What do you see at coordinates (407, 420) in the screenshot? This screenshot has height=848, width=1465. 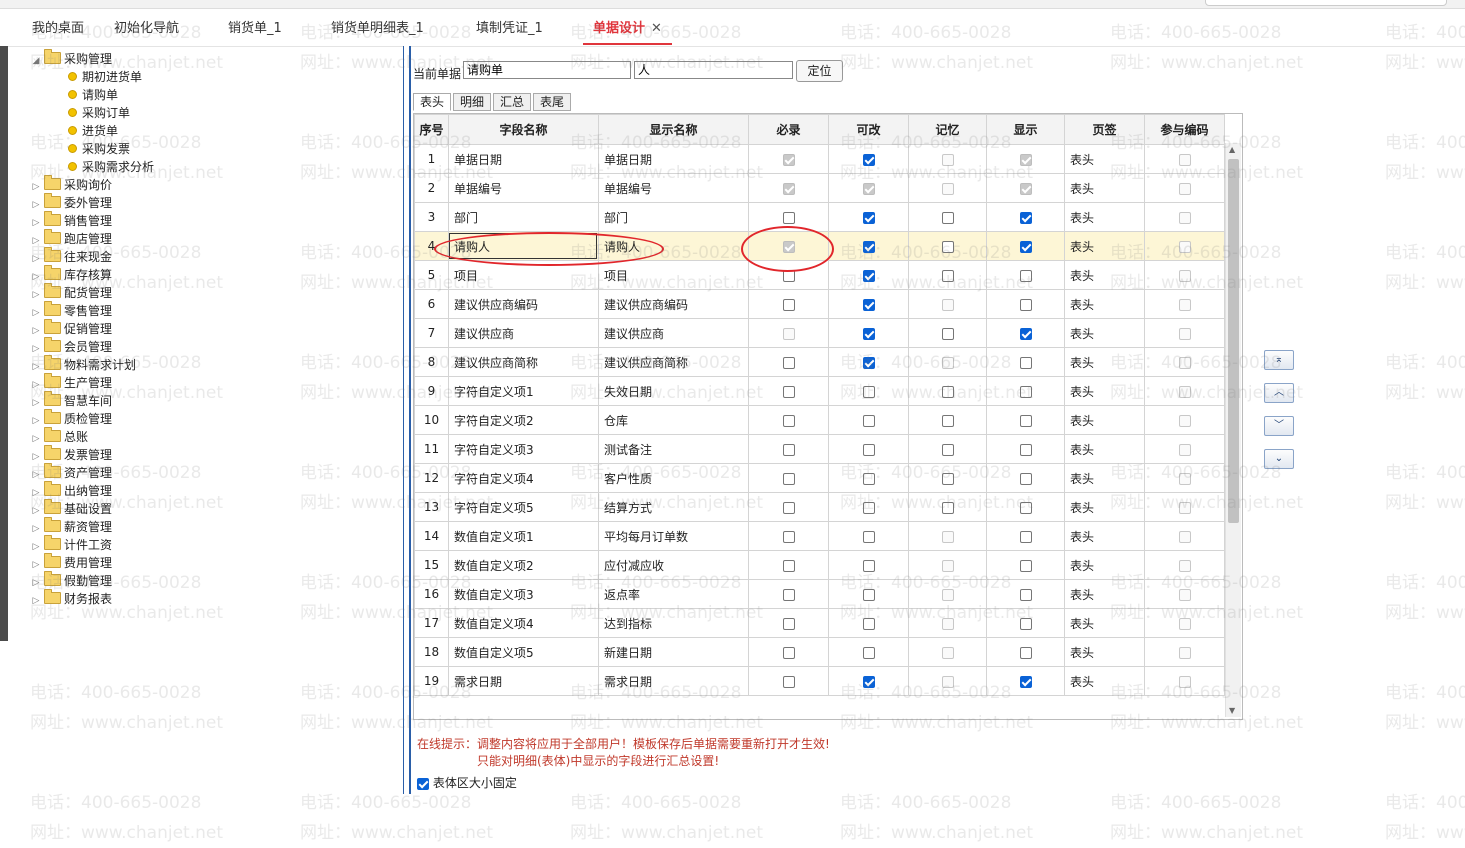 I see `pane-splitter` at bounding box center [407, 420].